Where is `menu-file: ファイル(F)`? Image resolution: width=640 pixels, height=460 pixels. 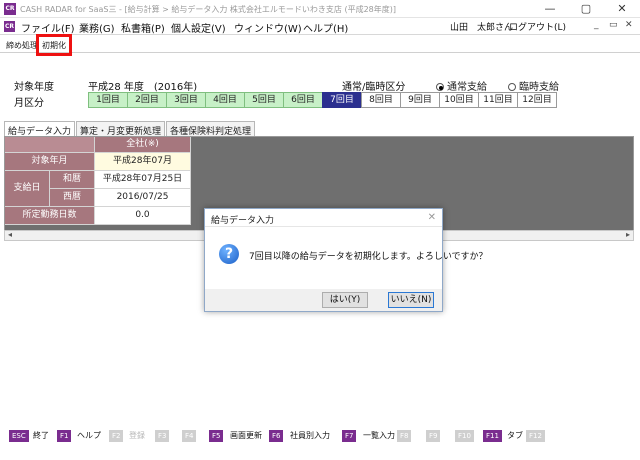
menu-file: ファイル(F) is located at coordinates (48, 27).